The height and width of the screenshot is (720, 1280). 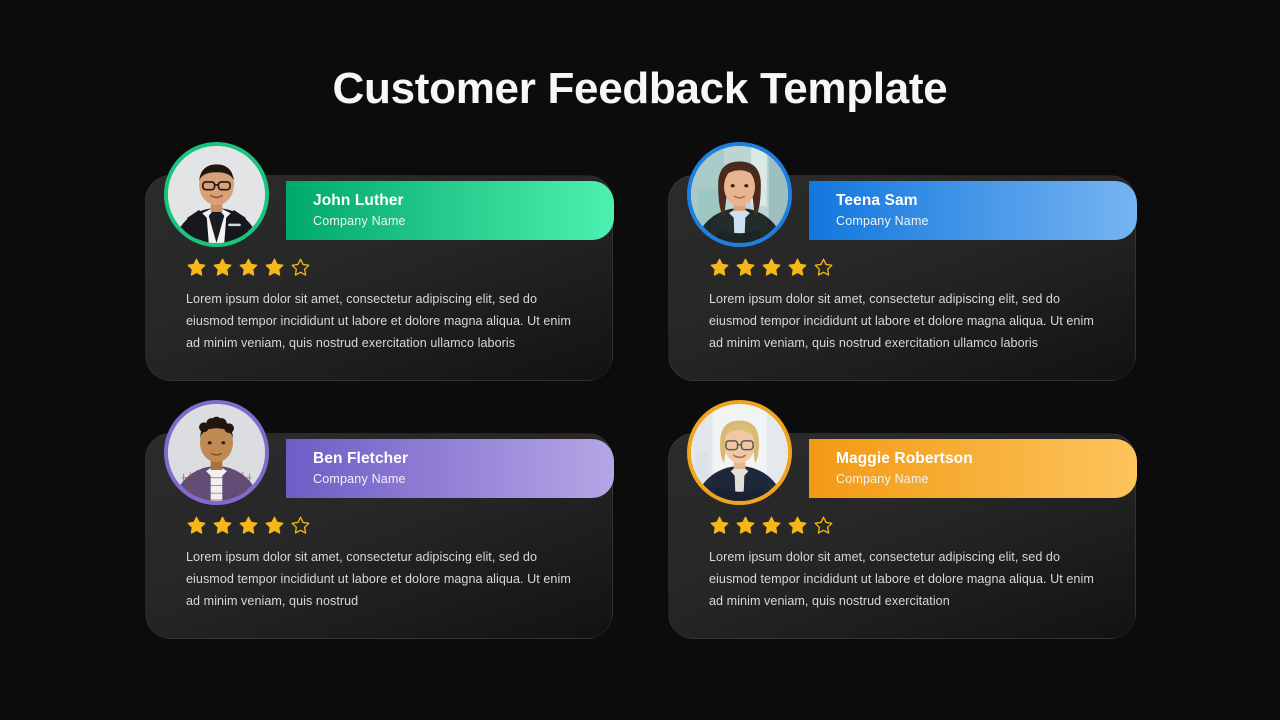 What do you see at coordinates (450, 210) in the screenshot?
I see `card-name-banner: John Luther Company Name` at bounding box center [450, 210].